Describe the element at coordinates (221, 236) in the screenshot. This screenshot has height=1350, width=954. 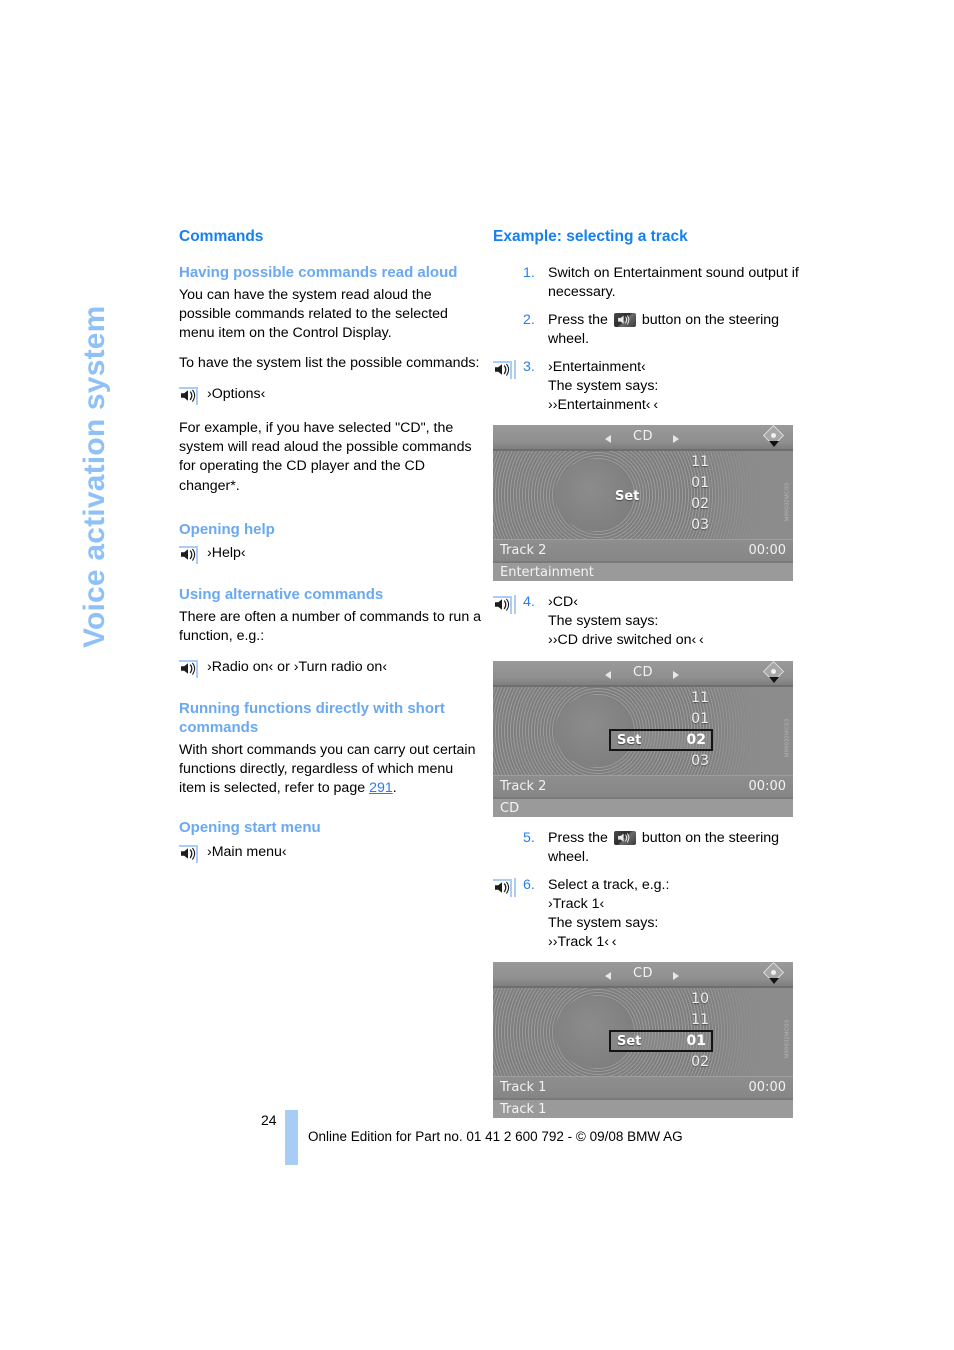
I see `left-section-title: Commands` at that location.